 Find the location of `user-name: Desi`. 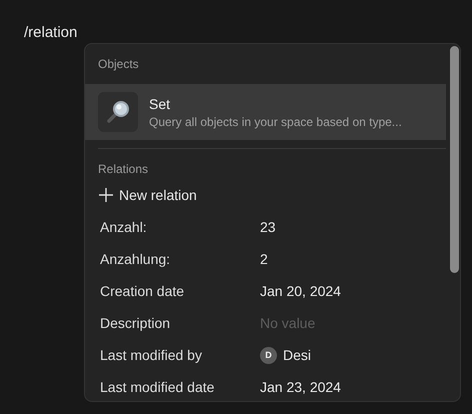

user-name: Desi is located at coordinates (297, 355).